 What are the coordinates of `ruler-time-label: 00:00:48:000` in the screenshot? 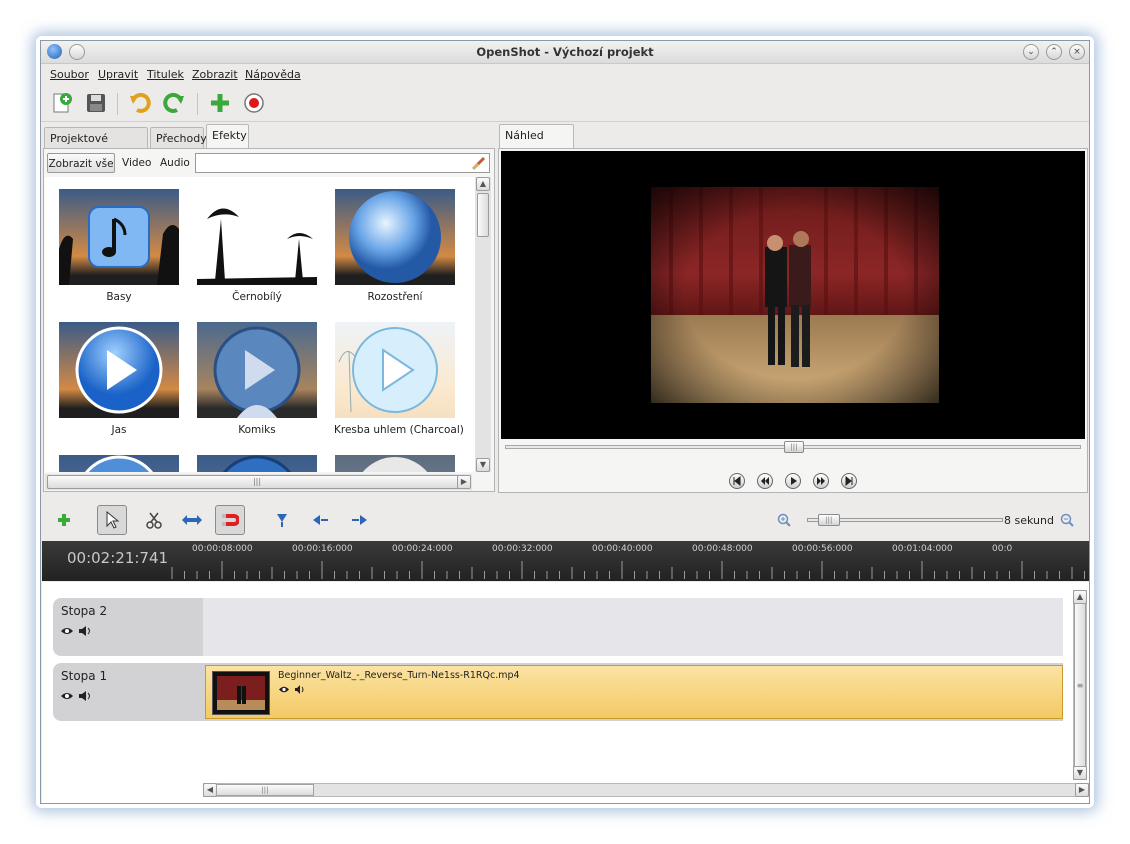 It's located at (722, 549).